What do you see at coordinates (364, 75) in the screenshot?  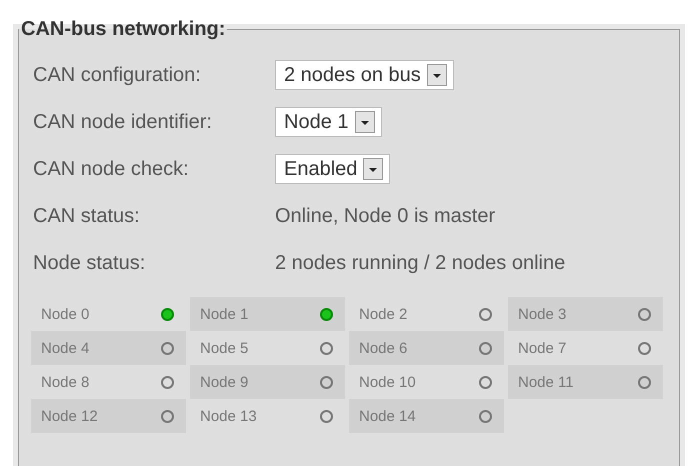 I see `dropdown: 2 nodes on bus` at bounding box center [364, 75].